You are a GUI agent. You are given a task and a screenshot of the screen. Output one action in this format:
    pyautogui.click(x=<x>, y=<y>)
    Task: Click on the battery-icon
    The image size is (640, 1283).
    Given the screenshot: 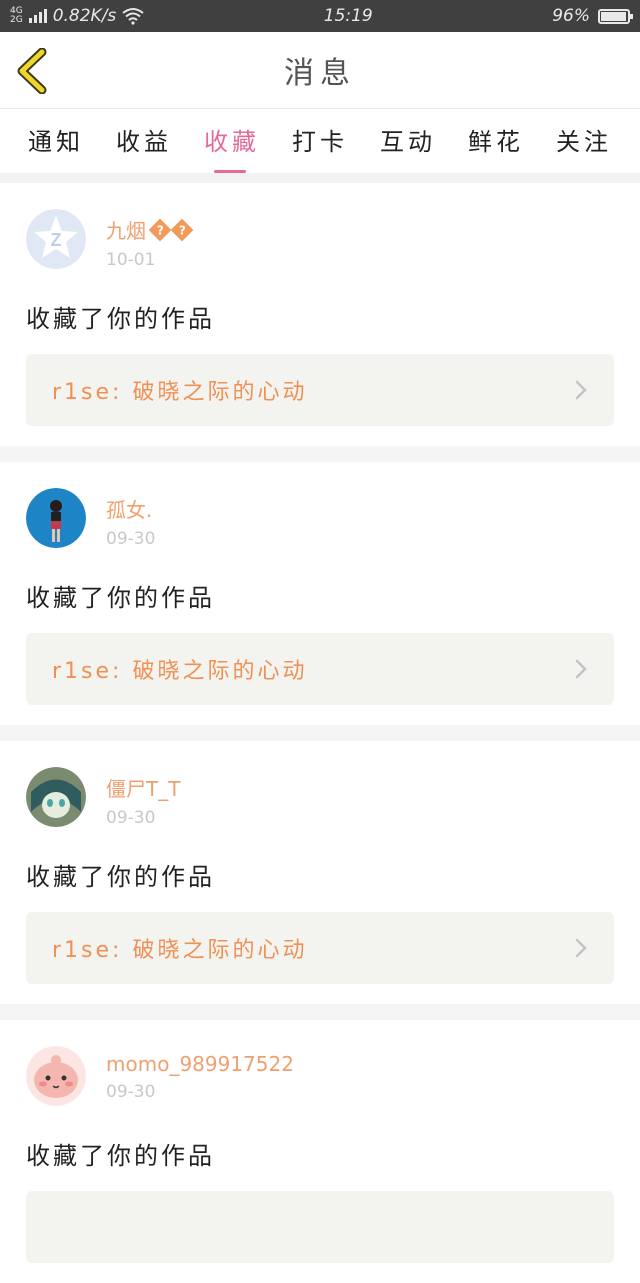 What is the action you would take?
    pyautogui.click(x=615, y=16)
    